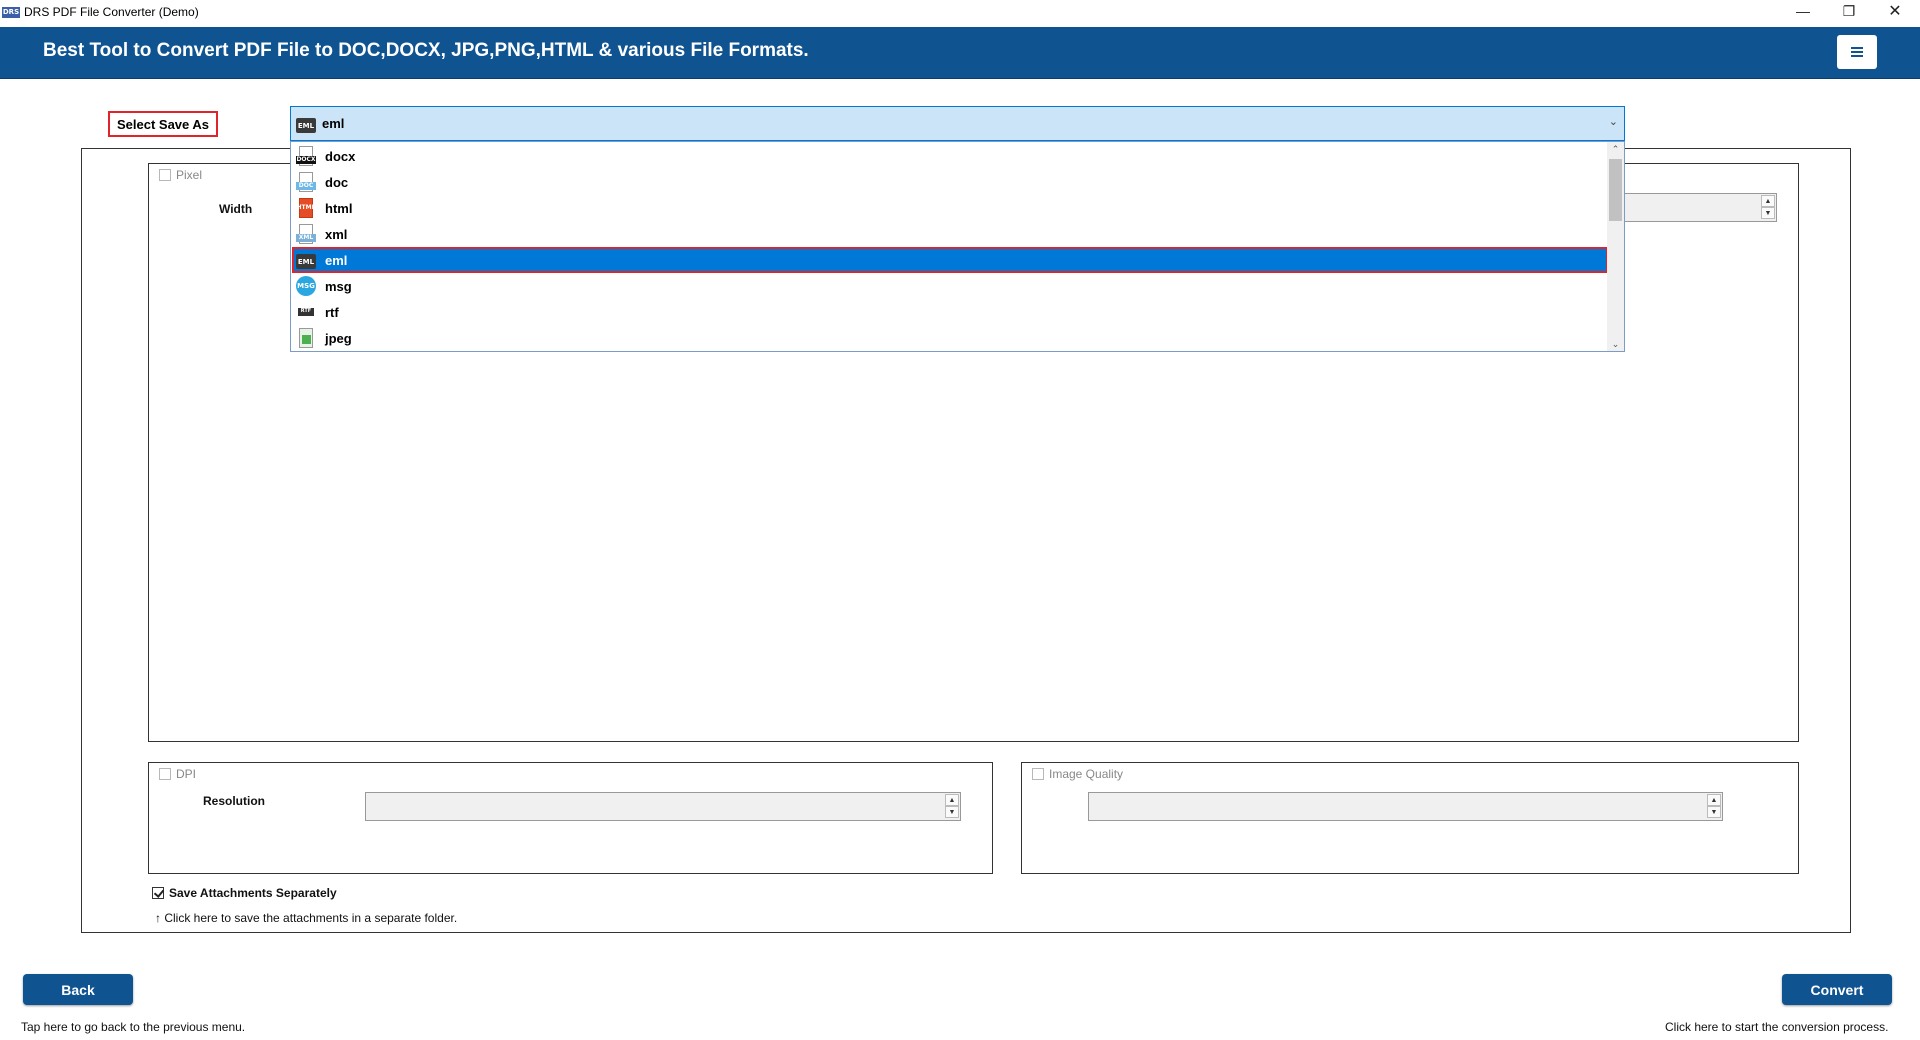  Describe the element at coordinates (340, 156) in the screenshot. I see `option-label: docx` at that location.